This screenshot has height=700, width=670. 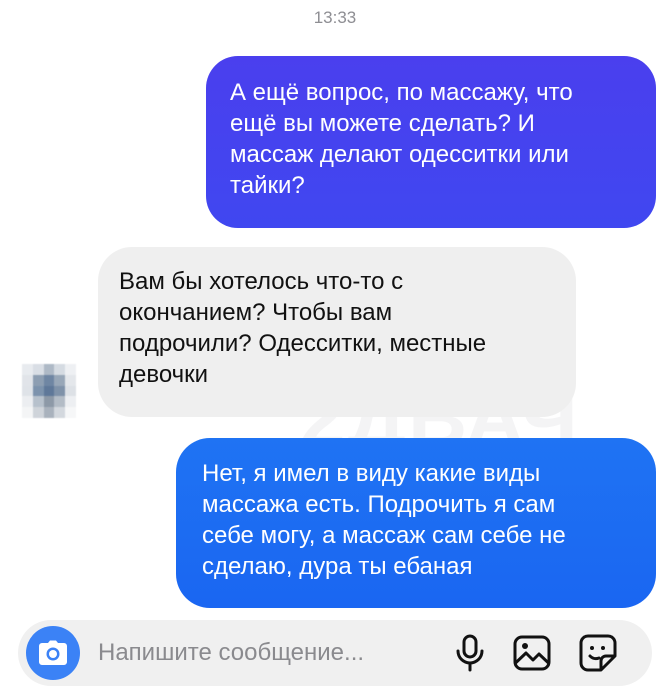 I want to click on image-gallery-icon, so click(x=532, y=653).